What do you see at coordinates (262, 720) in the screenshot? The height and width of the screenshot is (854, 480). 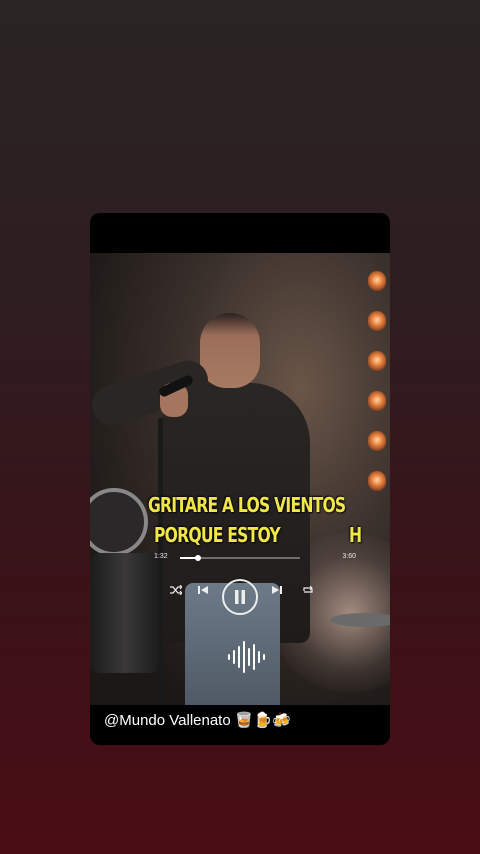 I see `drinks-emoji: 🥃🍺🍻` at bounding box center [262, 720].